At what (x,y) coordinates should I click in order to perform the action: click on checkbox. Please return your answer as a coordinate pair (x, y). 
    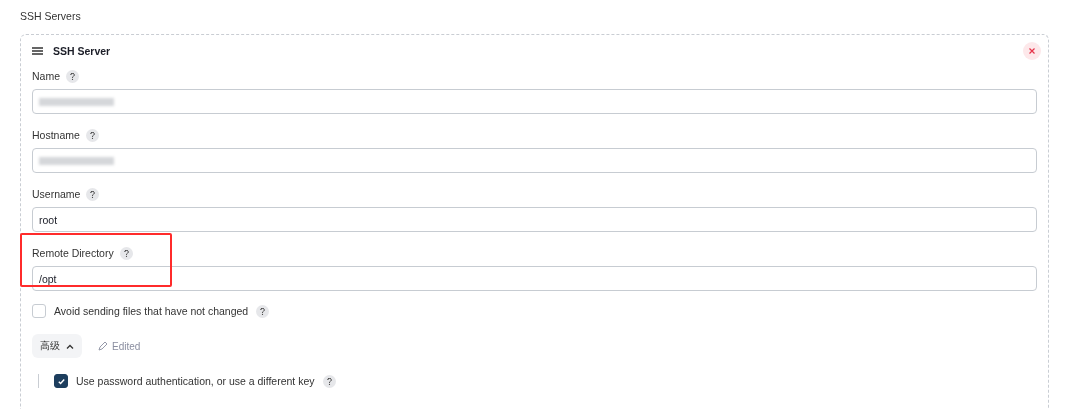
    Looking at the image, I should click on (61, 381).